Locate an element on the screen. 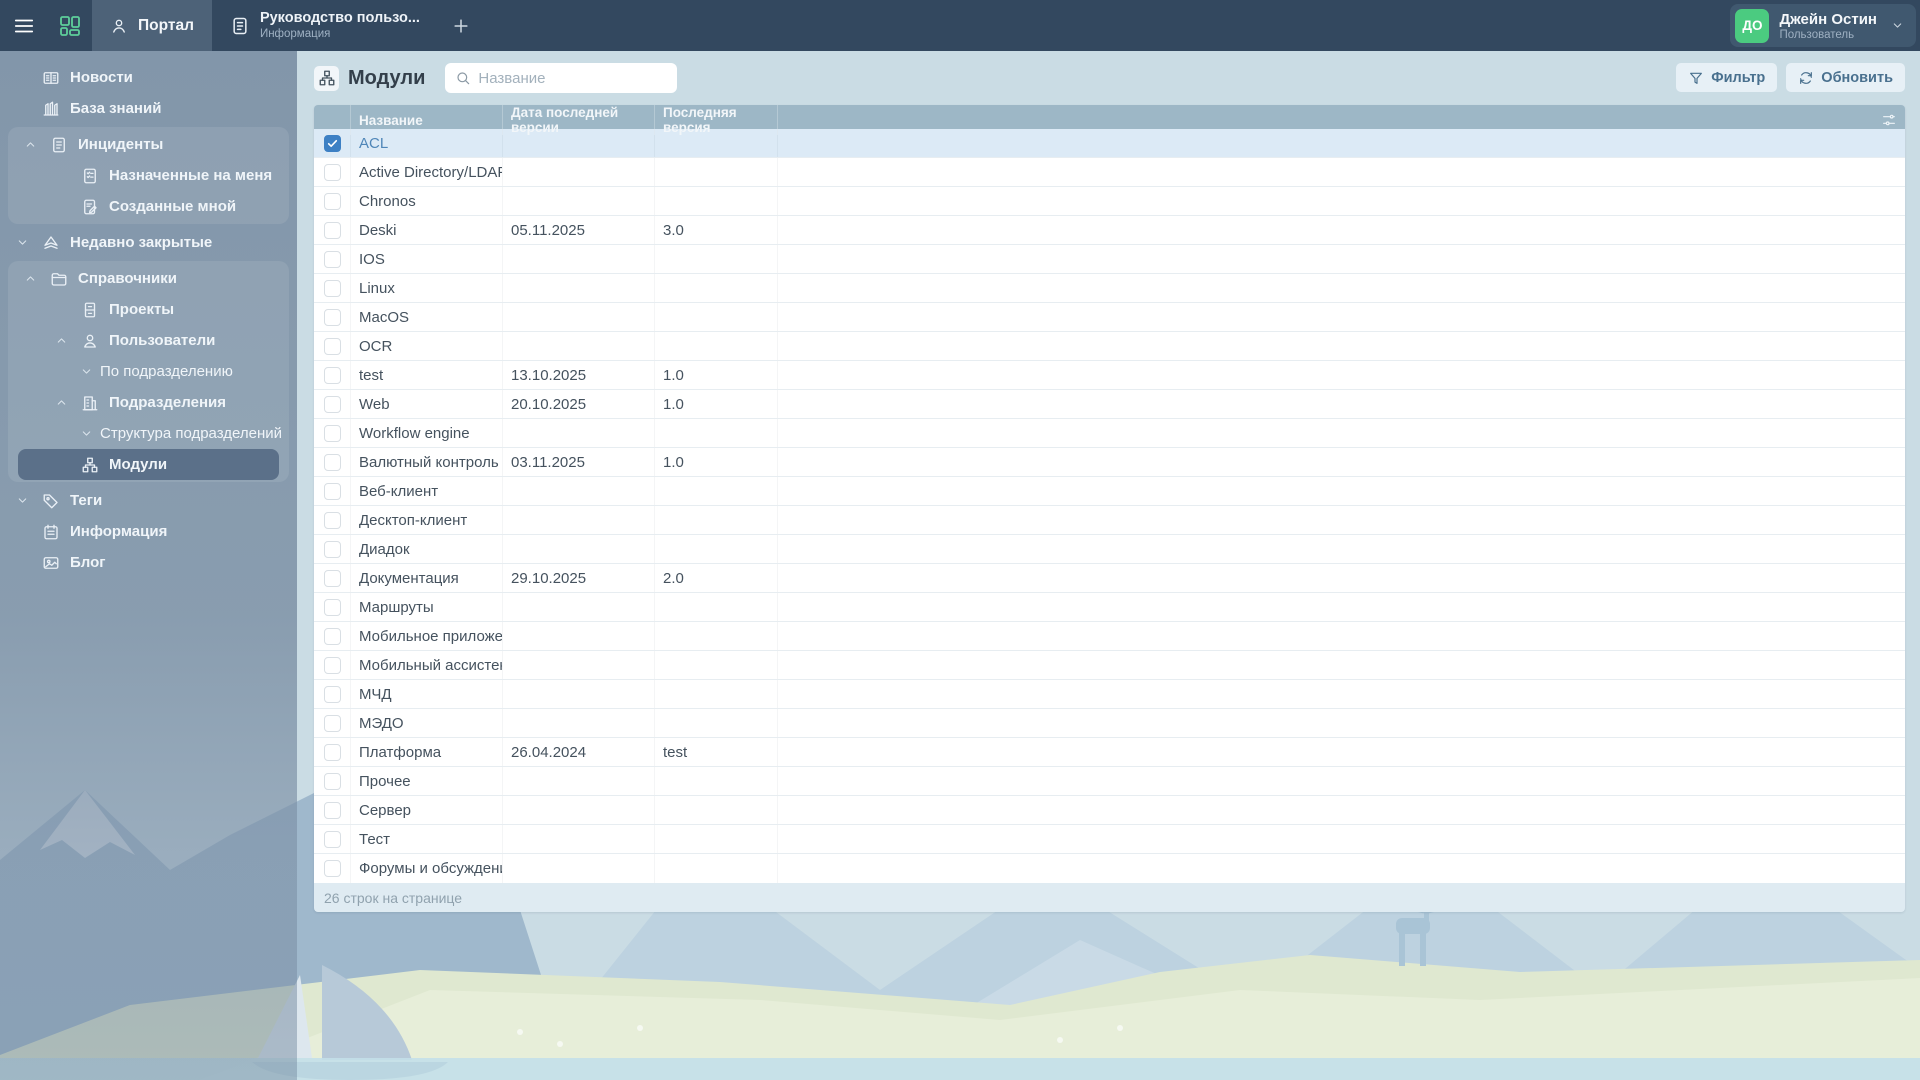 This screenshot has width=1920, height=1080. module-name-cell: Deski is located at coordinates (427, 230).